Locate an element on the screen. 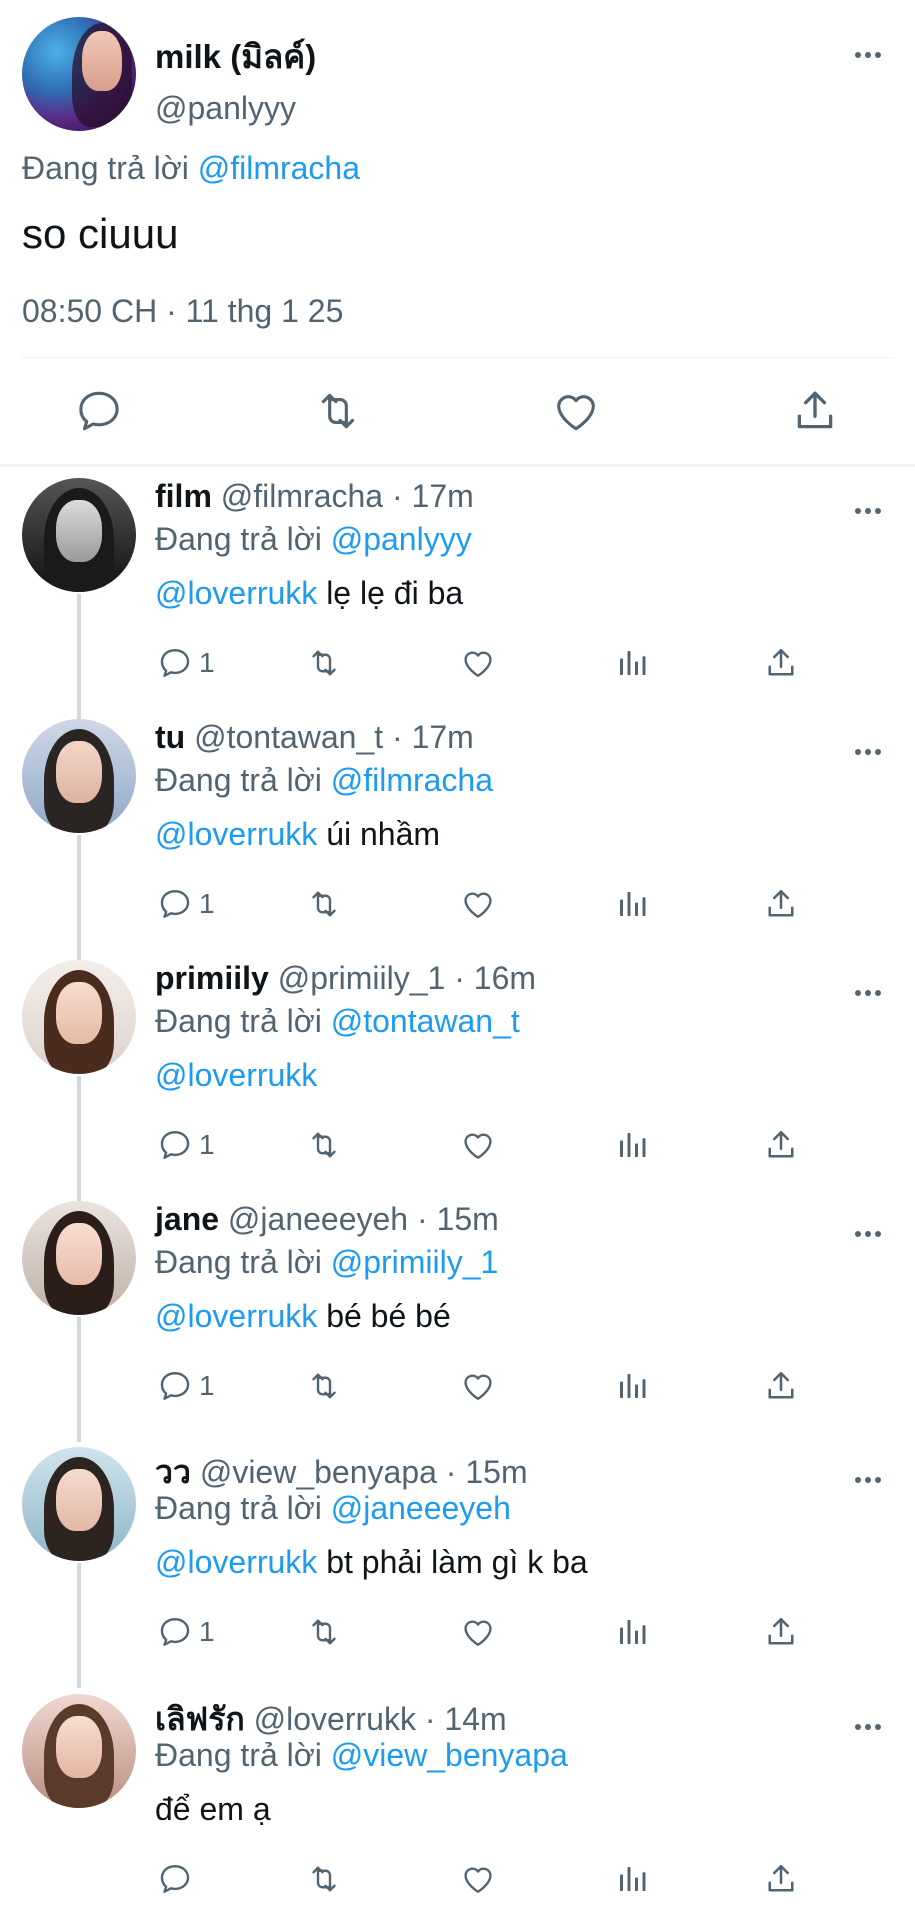 The height and width of the screenshot is (1920, 915). reply-body: lẹ lẹ đi ba is located at coordinates (390, 593).